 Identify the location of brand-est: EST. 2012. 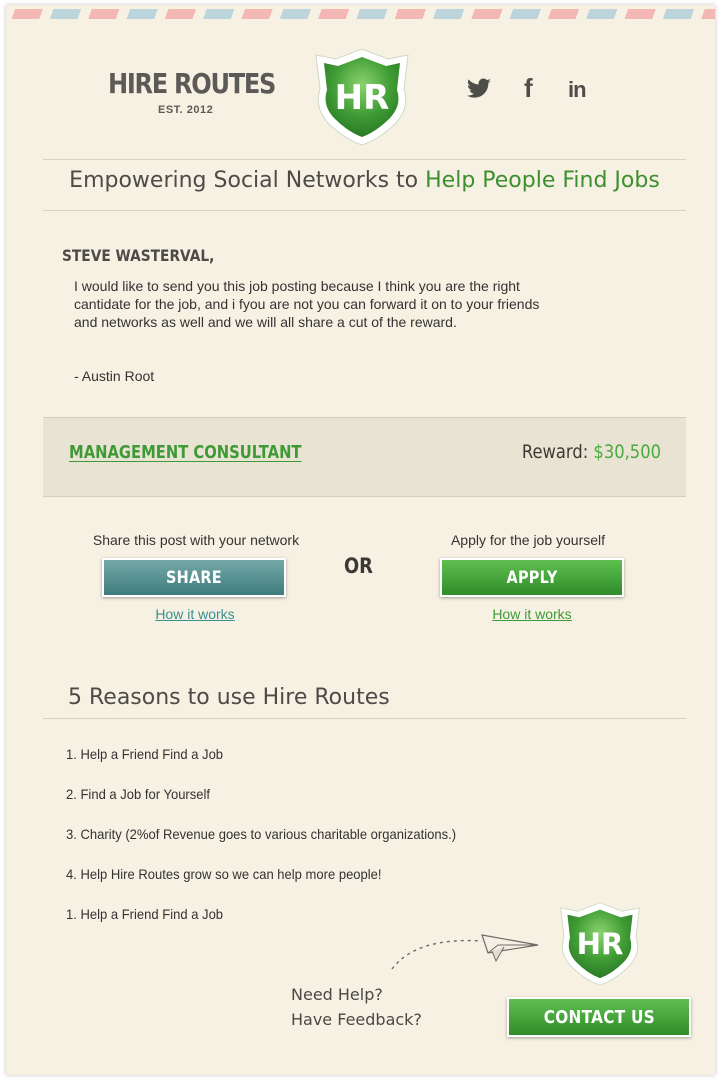
(186, 110).